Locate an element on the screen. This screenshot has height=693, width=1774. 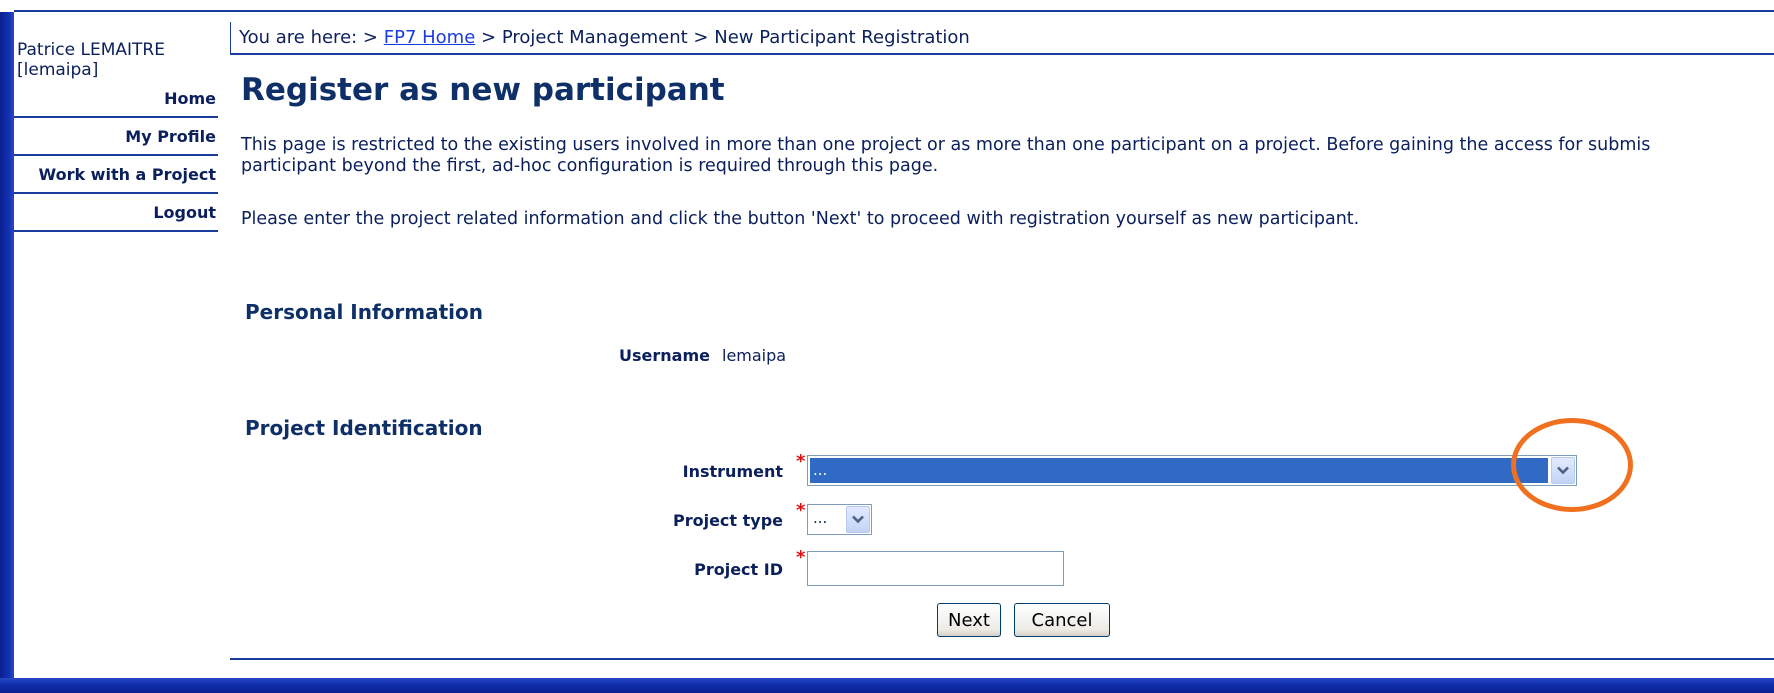
project-type-dropdown-button is located at coordinates (858, 519).